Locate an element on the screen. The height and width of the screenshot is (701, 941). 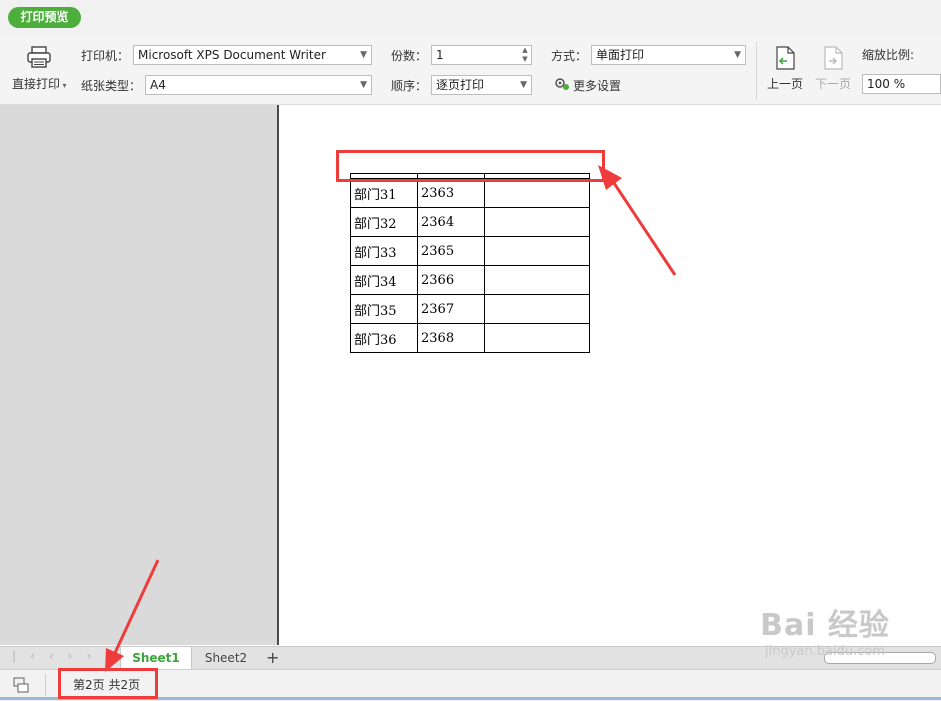
next-page-icon is located at coordinates (833, 58).